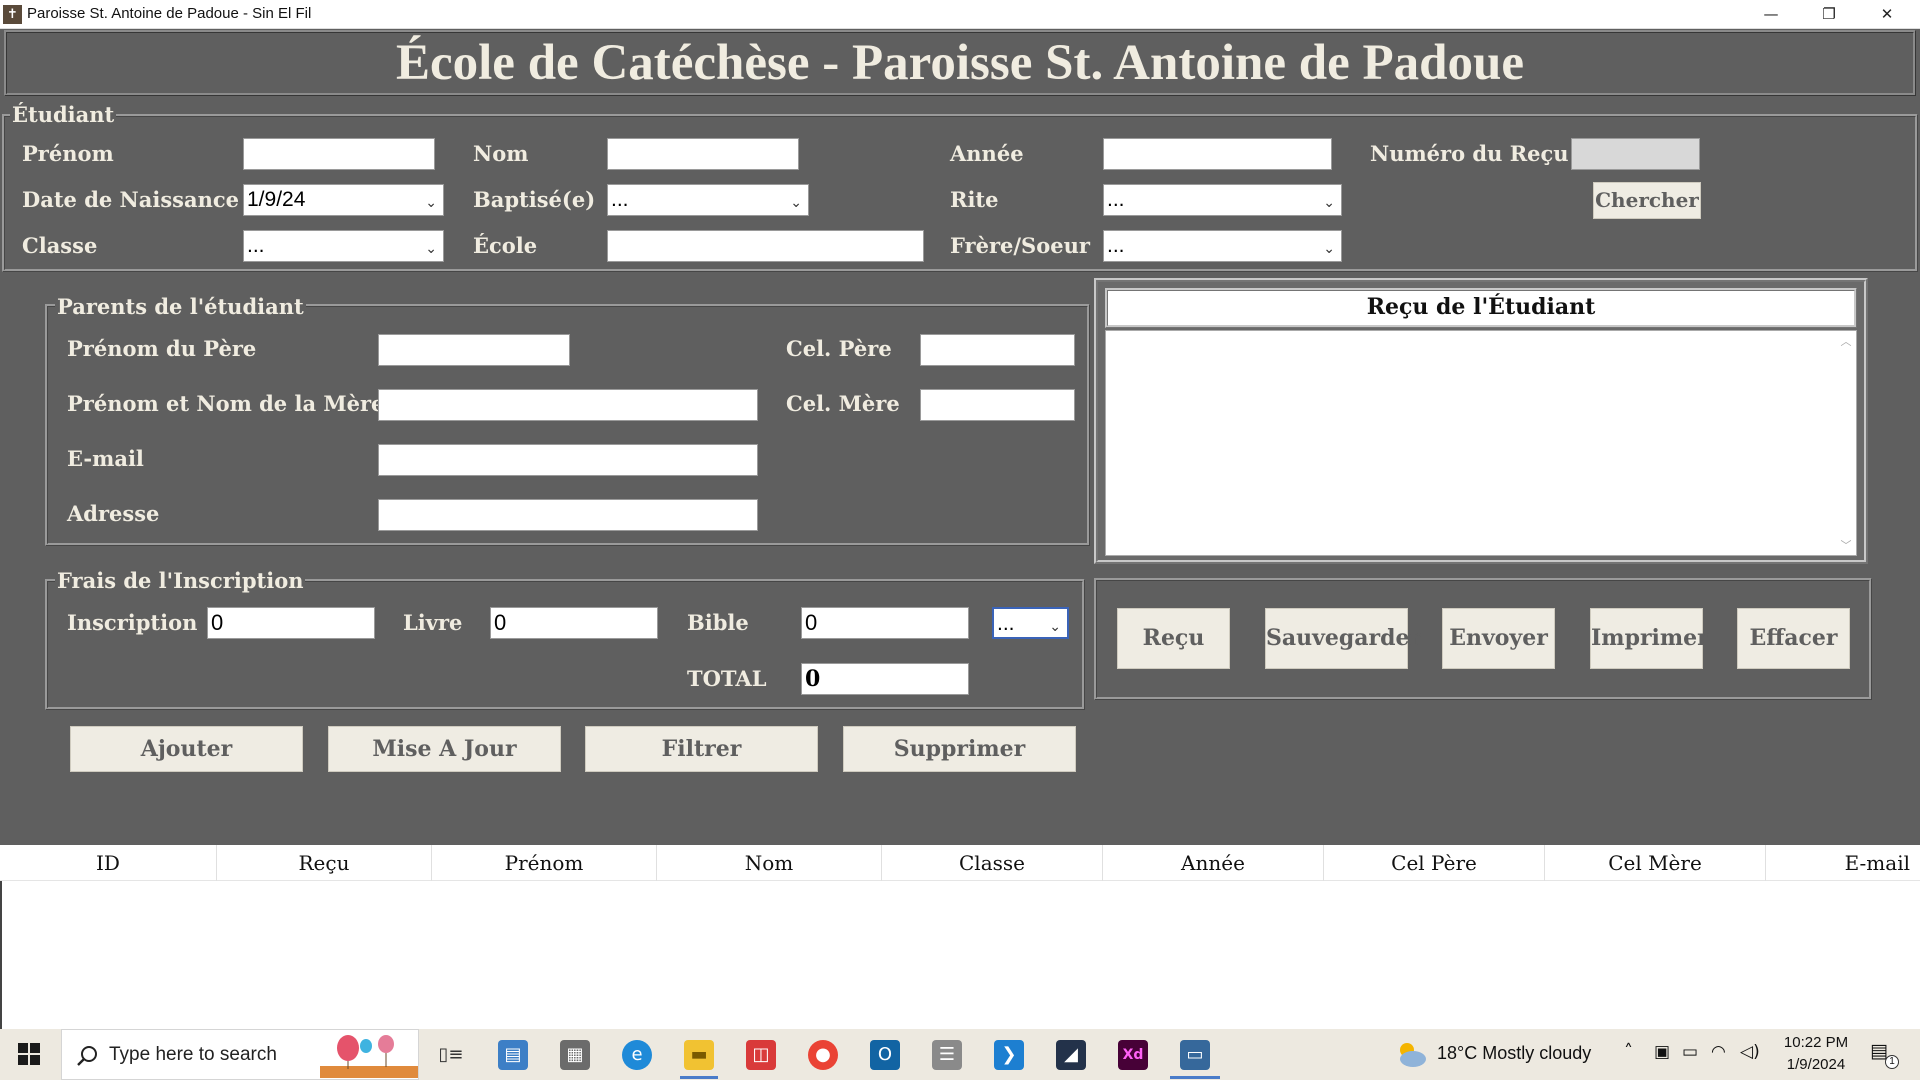 The width and height of the screenshot is (1920, 1080). I want to click on chercher-button: Chercher, so click(1647, 200).